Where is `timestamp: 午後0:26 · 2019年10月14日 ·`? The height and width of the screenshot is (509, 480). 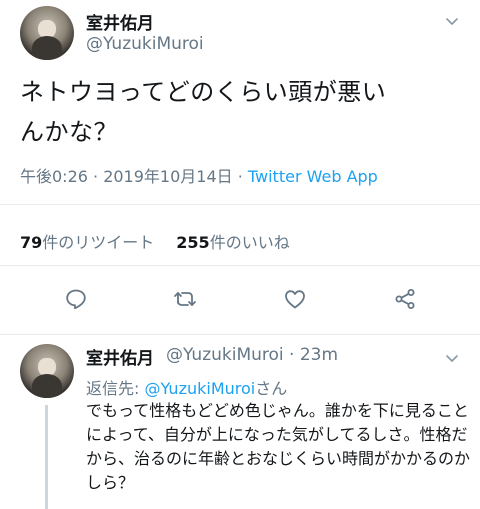
timestamp: 午後0:26 · 2019年10月14日 · is located at coordinates (134, 176).